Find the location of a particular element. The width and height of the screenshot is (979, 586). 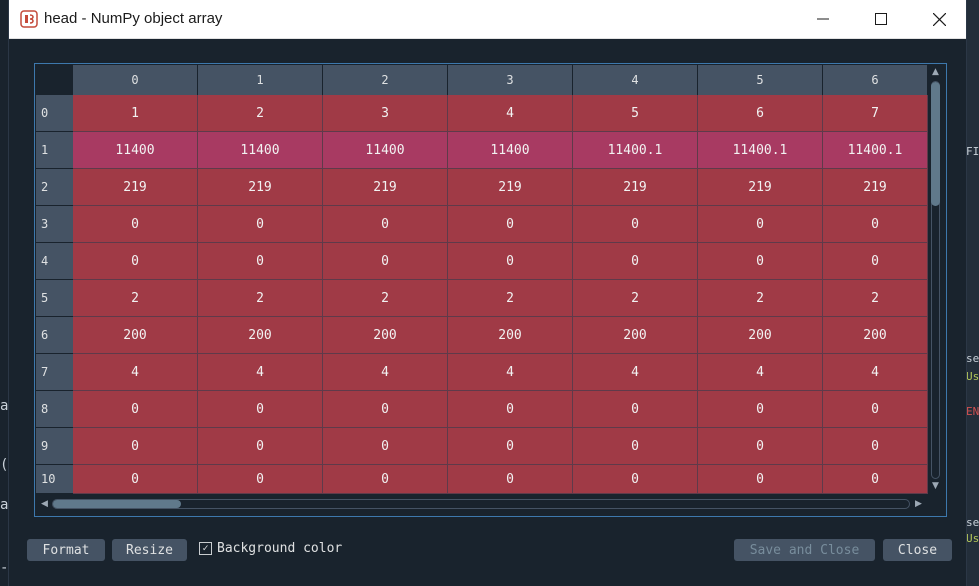

row-header: 1 is located at coordinates (54, 150).